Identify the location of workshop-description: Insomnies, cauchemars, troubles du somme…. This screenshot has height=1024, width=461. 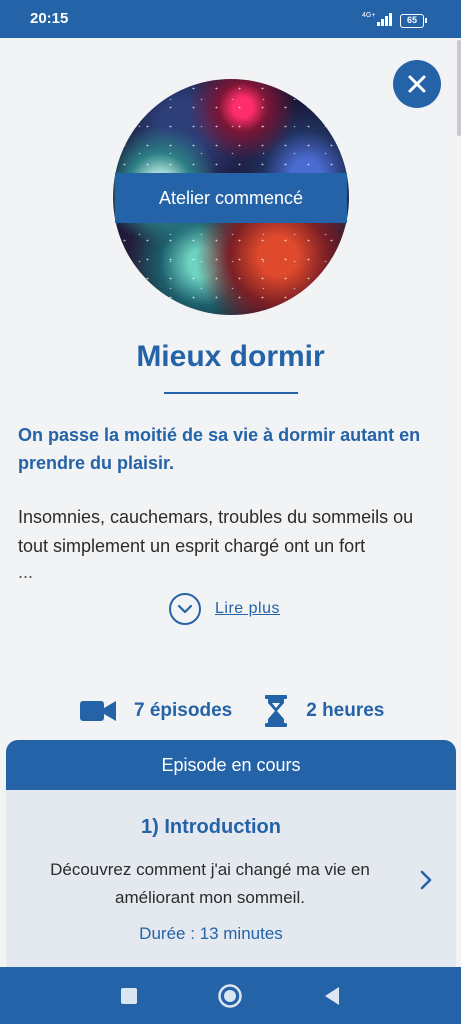
(216, 531).